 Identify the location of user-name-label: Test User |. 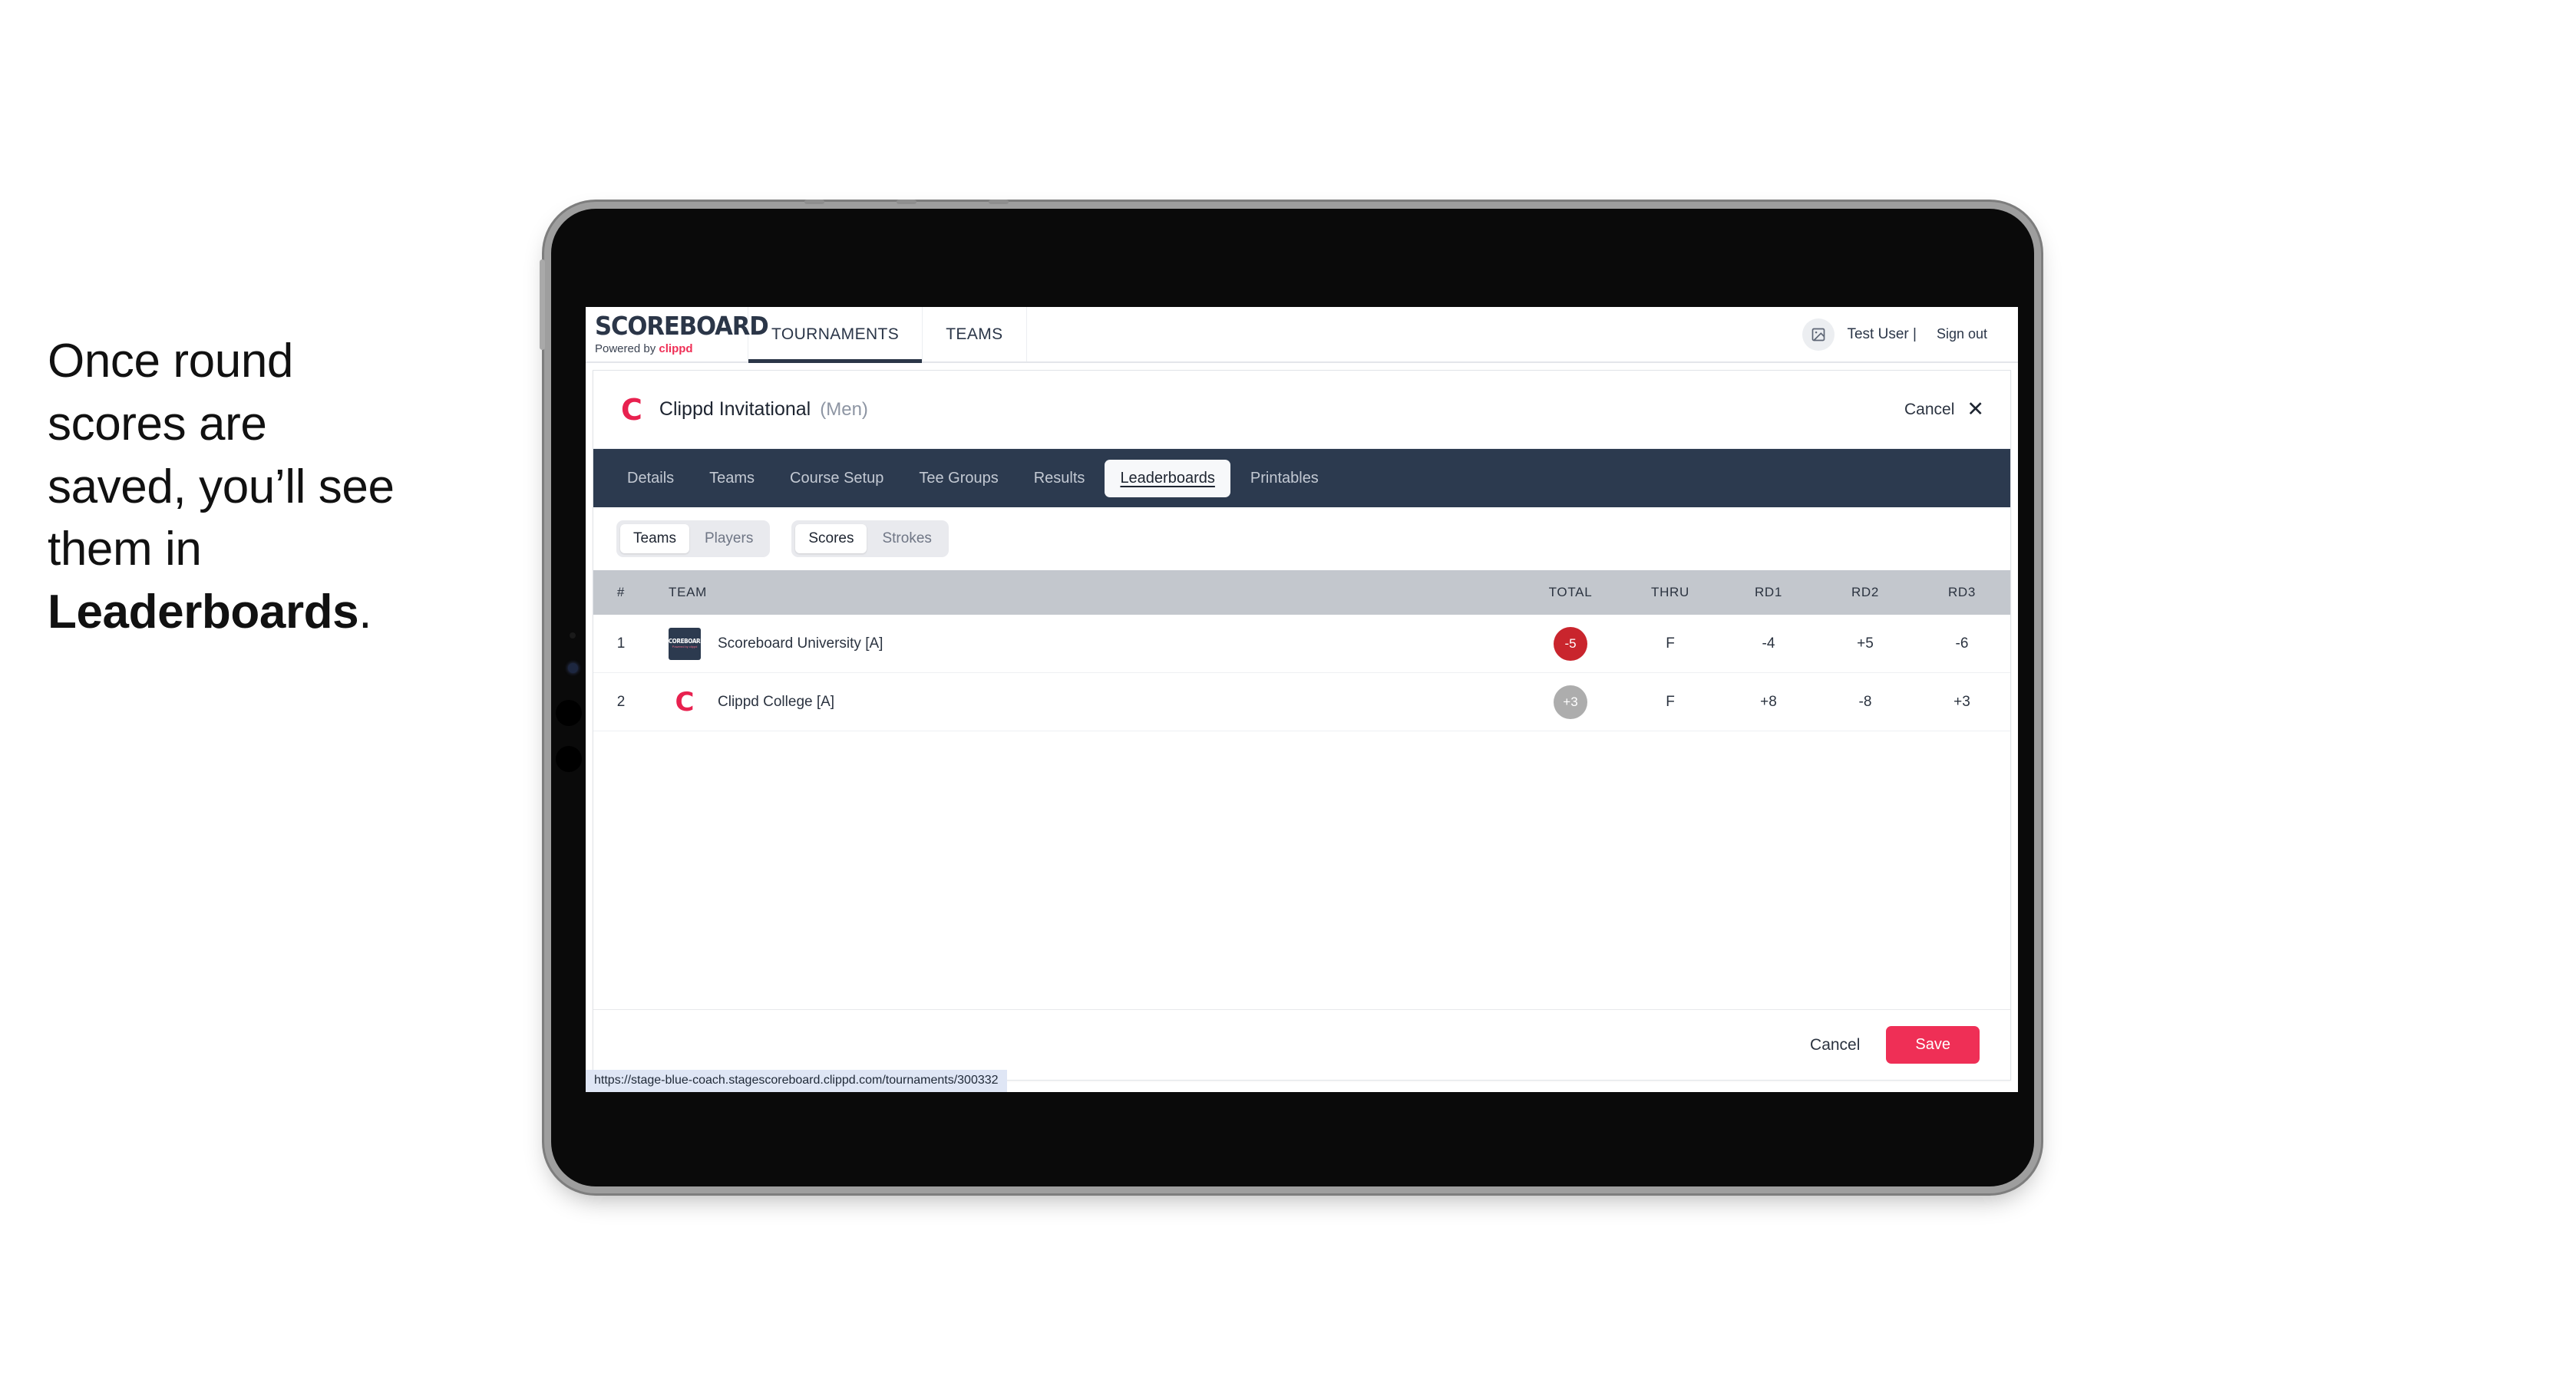
(1882, 333).